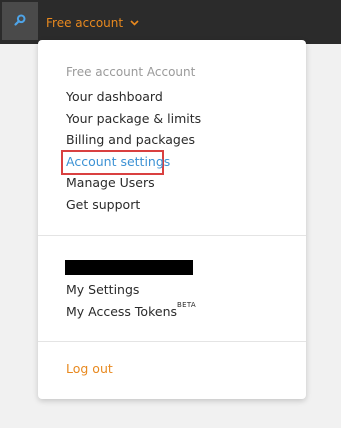 The height and width of the screenshot is (428, 341). Describe the element at coordinates (110, 183) in the screenshot. I see `menu-item-manage-users: Manage Users` at that location.